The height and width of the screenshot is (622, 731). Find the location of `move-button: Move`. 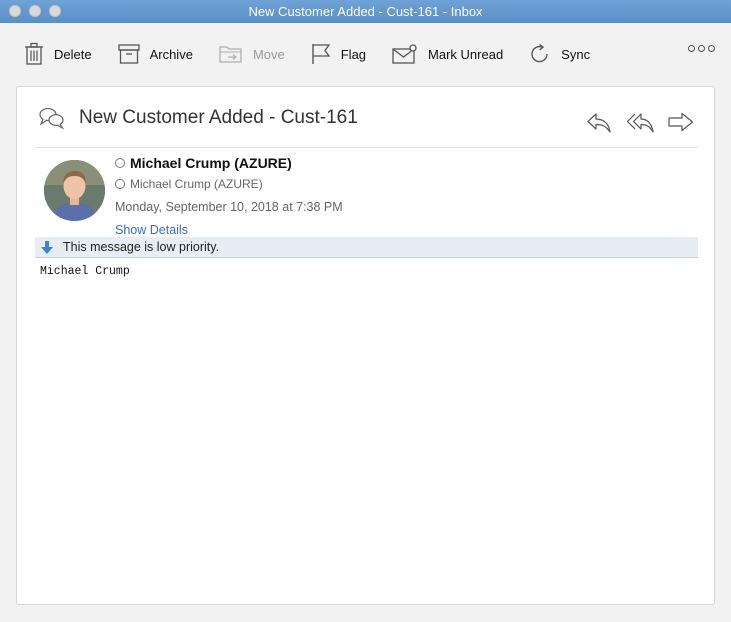

move-button: Move is located at coordinates (252, 54).